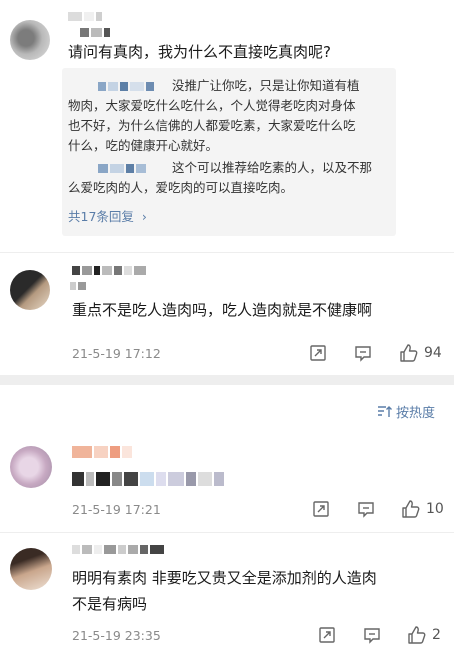  What do you see at coordinates (116, 509) in the screenshot?
I see `comment-time: 21-5-19 17:21` at bounding box center [116, 509].